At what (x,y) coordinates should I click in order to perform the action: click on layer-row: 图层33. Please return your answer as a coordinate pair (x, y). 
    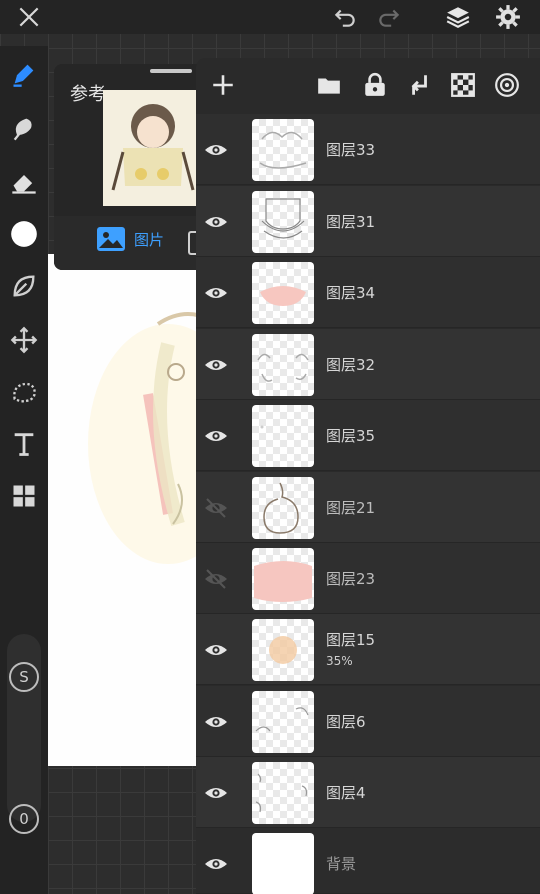
    Looking at the image, I should click on (368, 149).